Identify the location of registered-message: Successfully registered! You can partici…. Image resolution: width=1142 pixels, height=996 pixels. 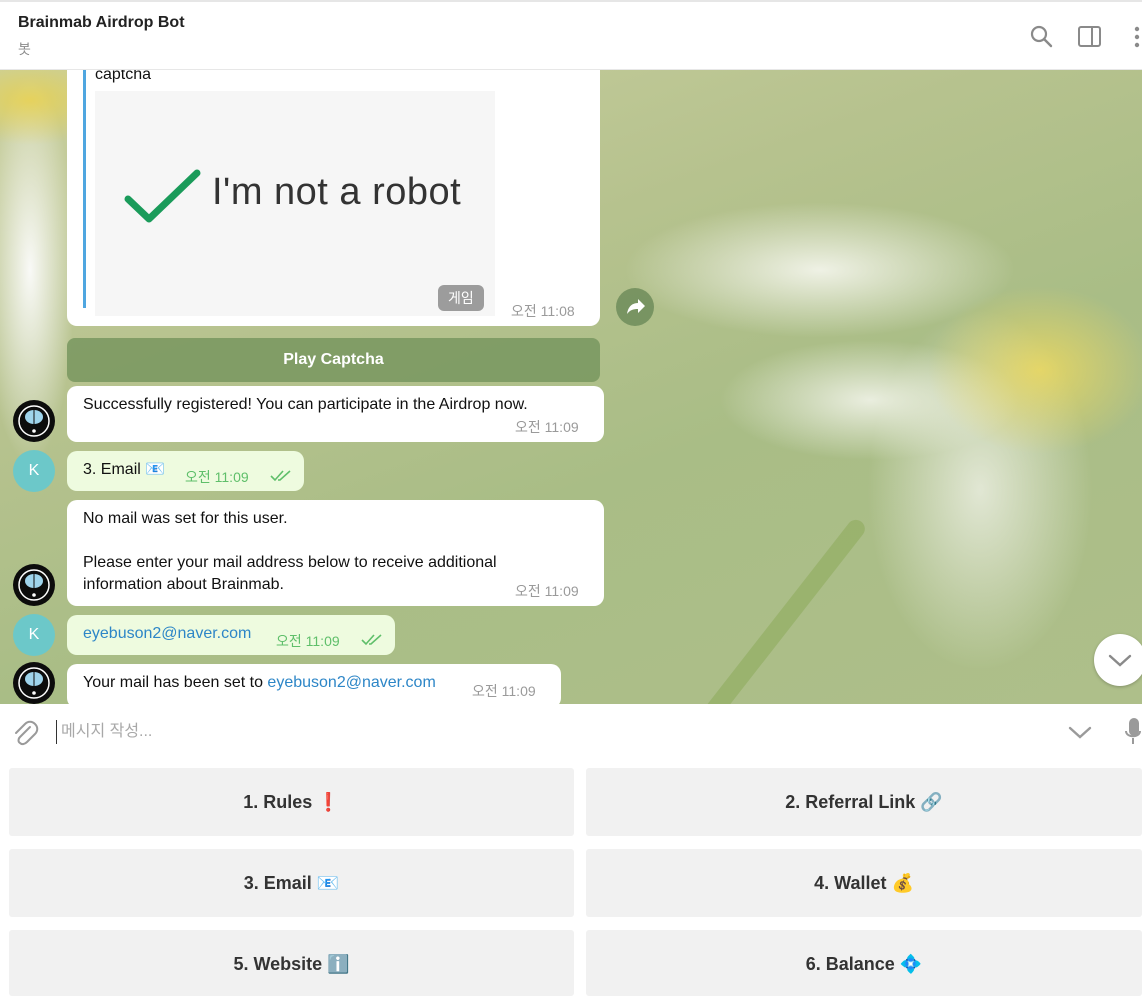
(335, 414).